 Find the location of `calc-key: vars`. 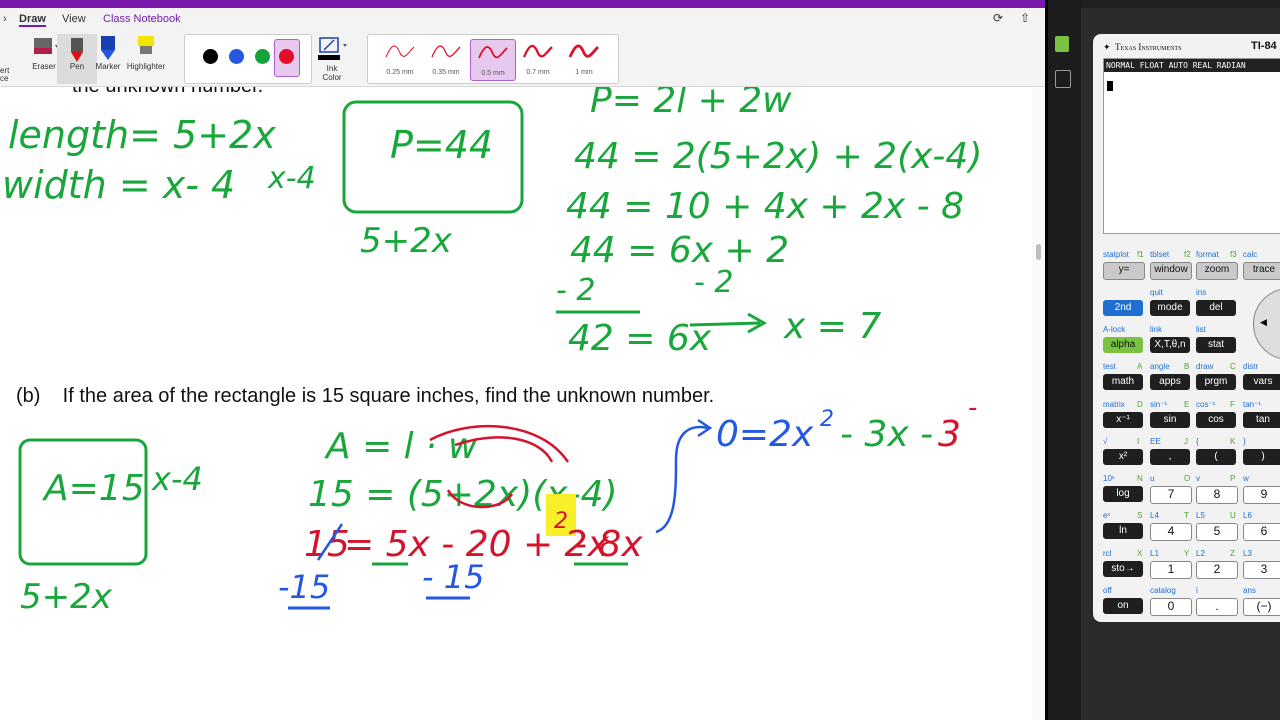

calc-key: vars is located at coordinates (1261, 382).